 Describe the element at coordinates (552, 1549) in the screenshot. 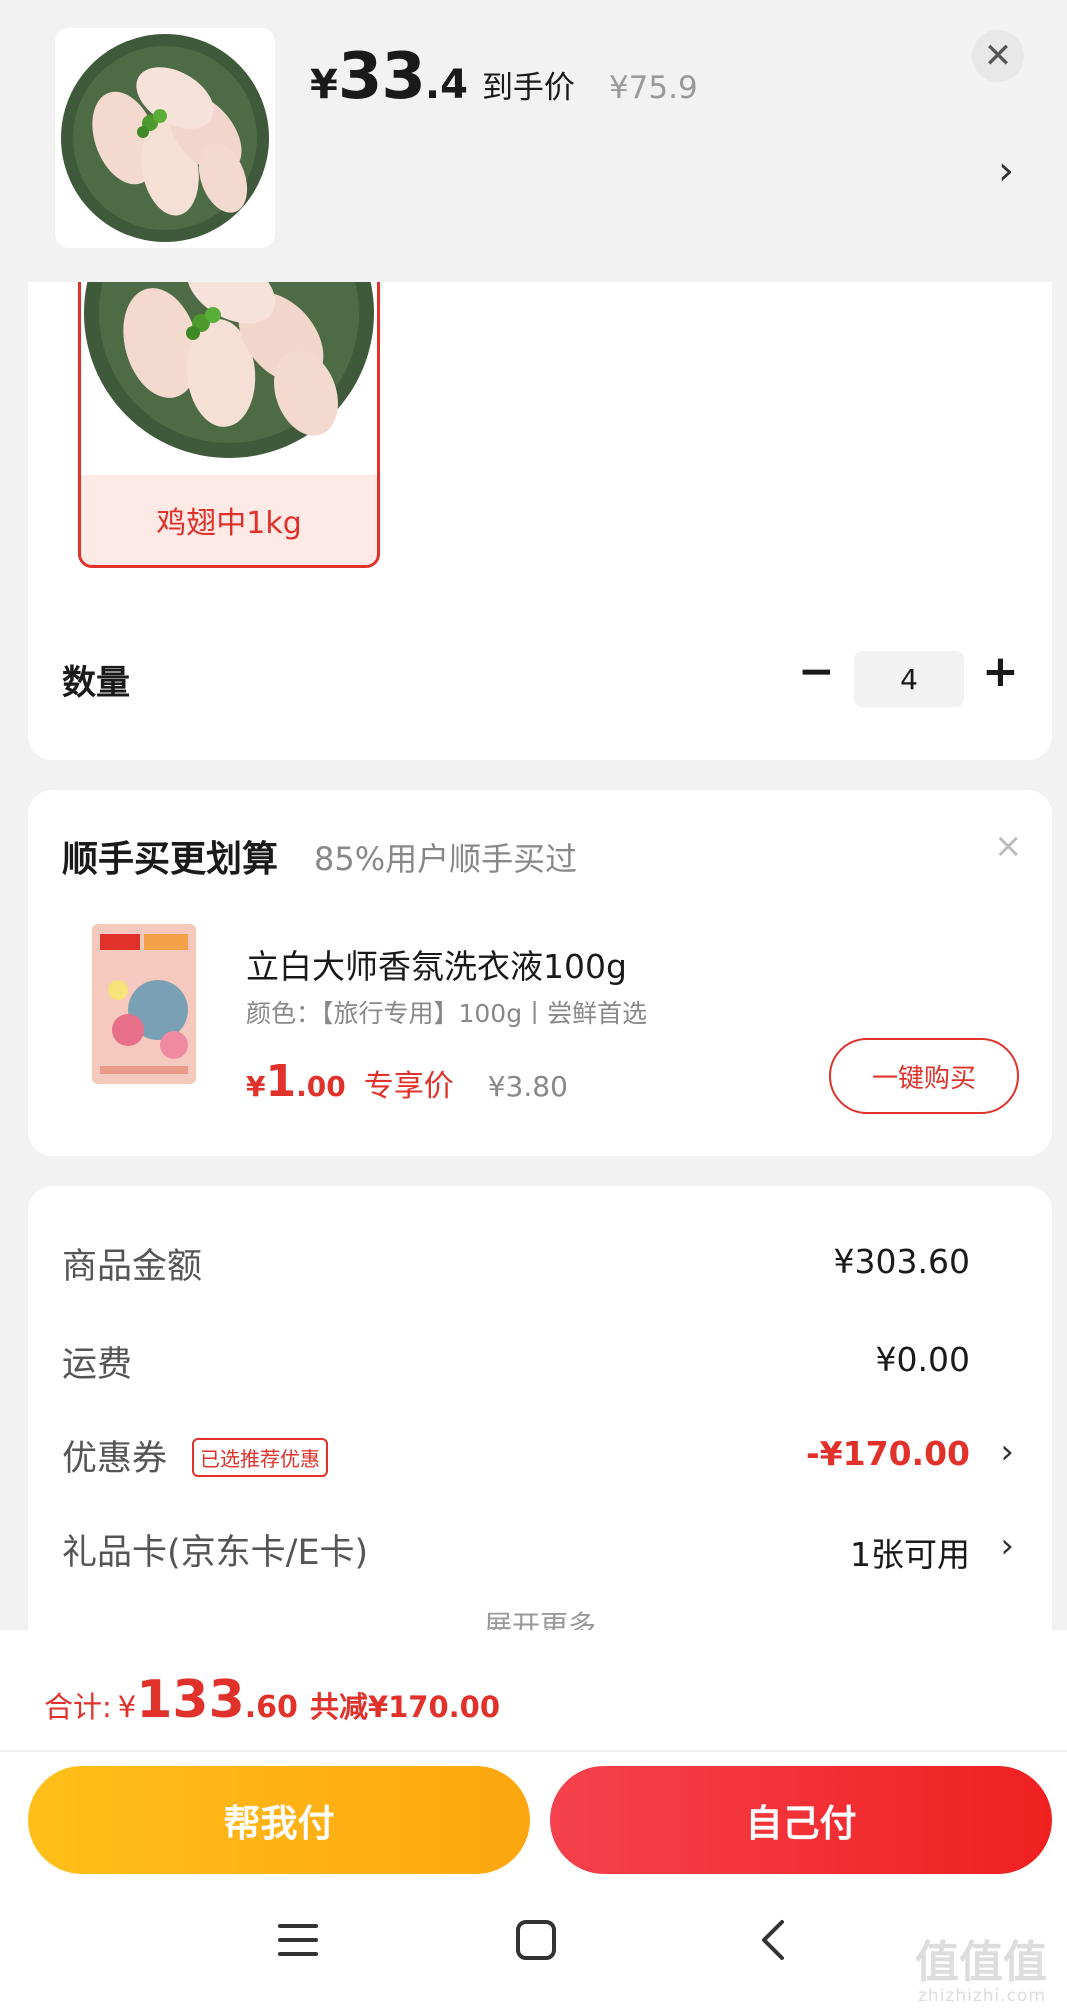

I see `summary-row-gift-card: 礼品卡(京东卡/E卡) 1张可用 ›` at that location.